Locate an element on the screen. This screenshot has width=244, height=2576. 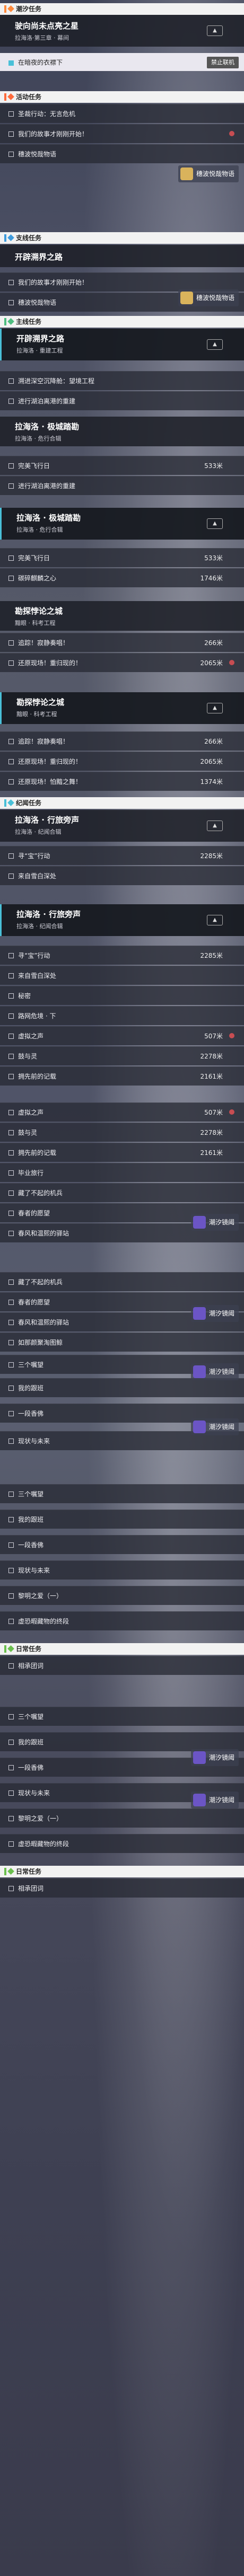
section-title: 主线任务 is located at coordinates (29, 321).